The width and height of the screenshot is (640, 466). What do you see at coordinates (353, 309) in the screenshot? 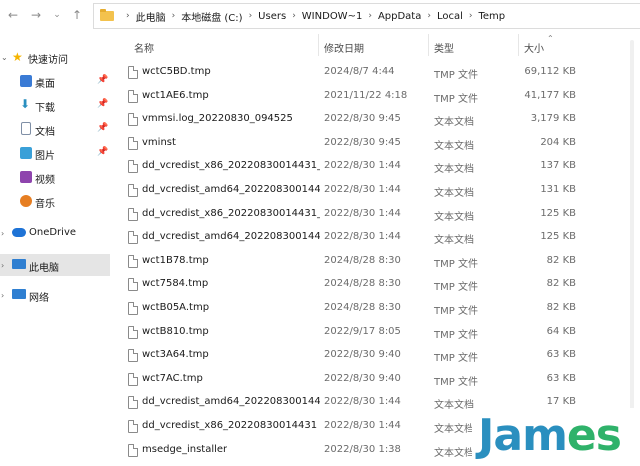
I see `table-row: wctB05A.tmp 2024/8/28 8:30 TMP 文件 82 KB` at bounding box center [353, 309].